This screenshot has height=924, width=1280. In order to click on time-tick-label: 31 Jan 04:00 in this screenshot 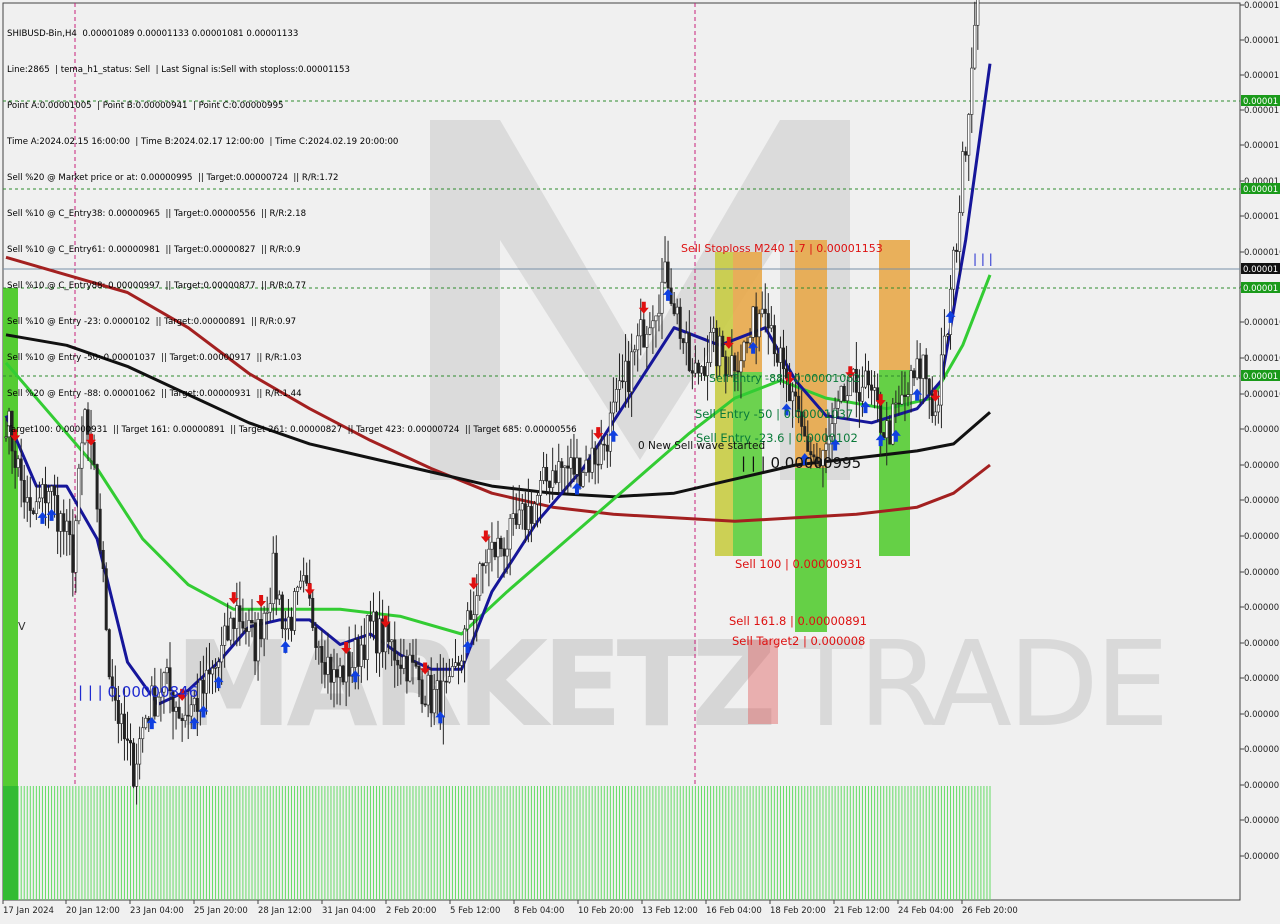, I will do `click(349, 911)`.